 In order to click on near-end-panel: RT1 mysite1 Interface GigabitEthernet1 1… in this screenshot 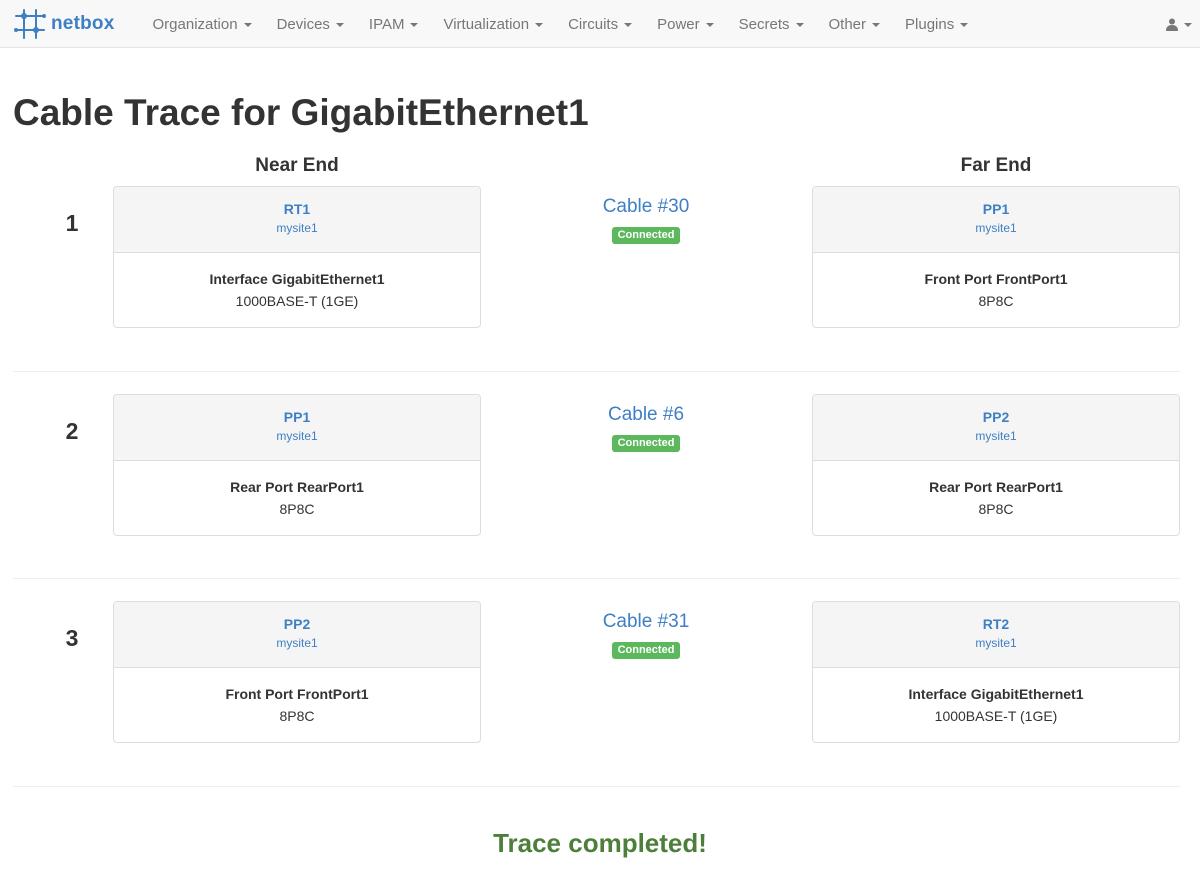, I will do `click(297, 257)`.